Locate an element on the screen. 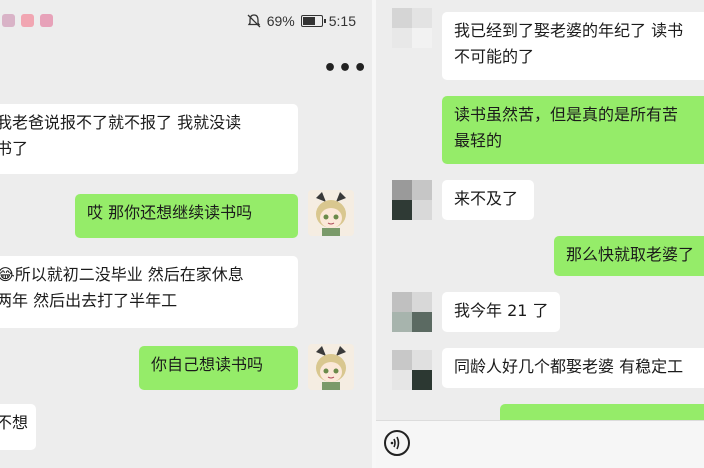 This screenshot has height=468, width=704. message-line: 最轻的 is located at coordinates (478, 140).